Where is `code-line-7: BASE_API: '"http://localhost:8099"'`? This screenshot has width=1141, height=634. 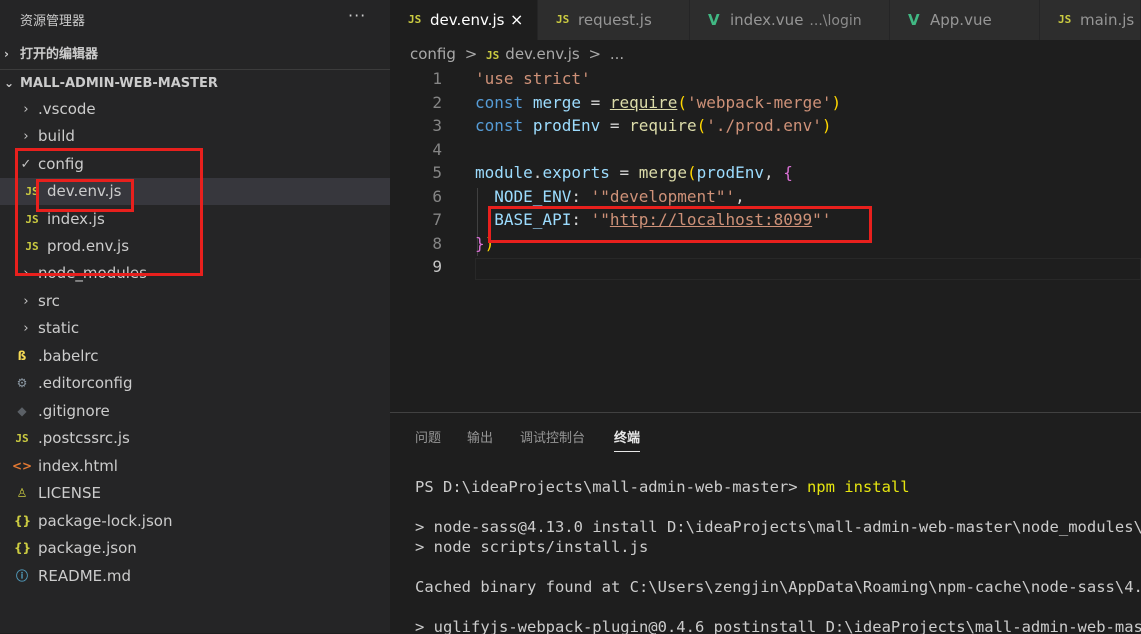 code-line-7: BASE_API: '"http://localhost:8099"' is located at coordinates (663, 219).